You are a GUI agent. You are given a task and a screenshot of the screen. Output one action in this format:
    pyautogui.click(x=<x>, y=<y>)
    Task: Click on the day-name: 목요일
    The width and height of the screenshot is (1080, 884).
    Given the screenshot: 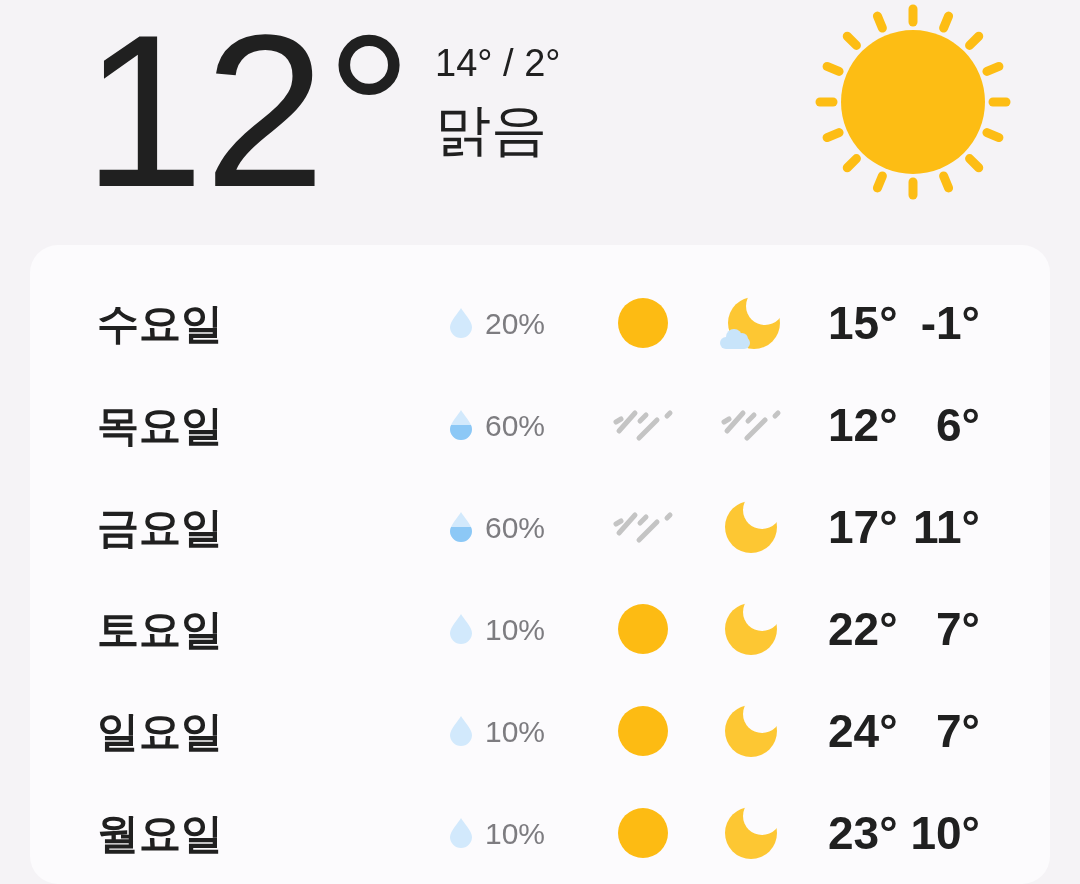 What is the action you would take?
    pyautogui.click(x=160, y=425)
    